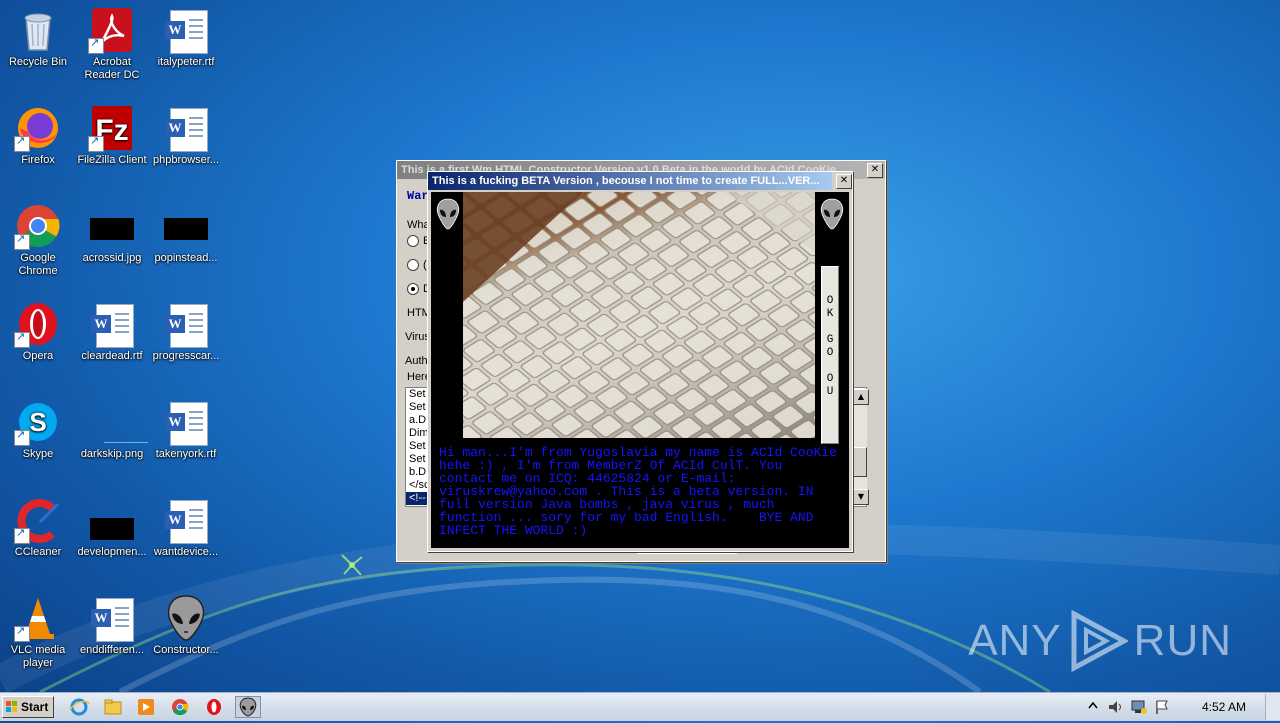  What do you see at coordinates (844, 181) in the screenshot?
I see `popup-close-button: ✕` at bounding box center [844, 181].